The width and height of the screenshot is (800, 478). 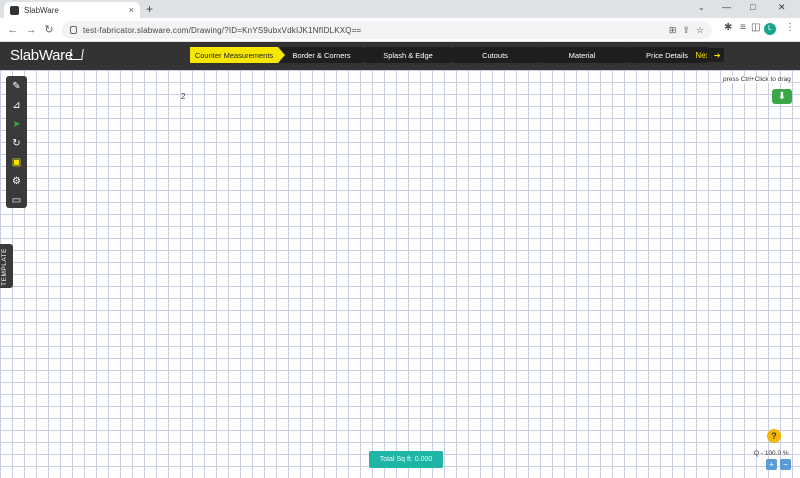 What do you see at coordinates (752, 7) in the screenshot?
I see `maximize-button: □` at bounding box center [752, 7].